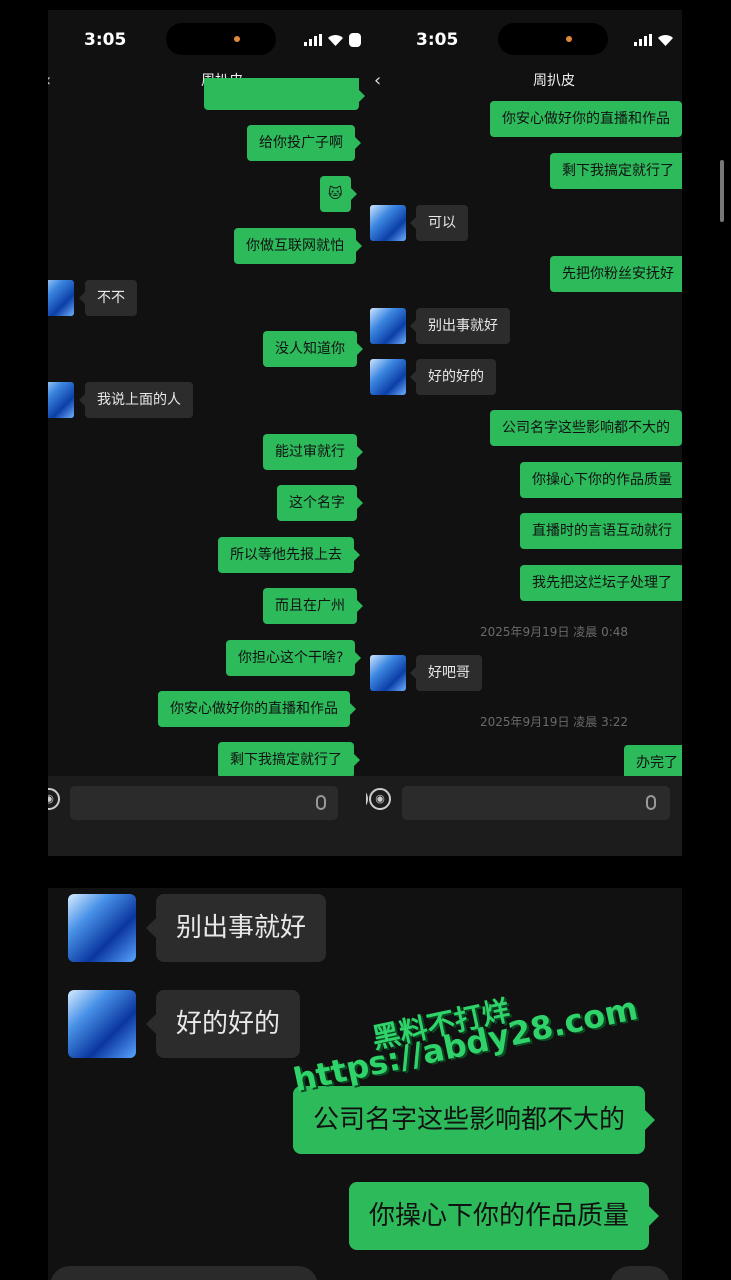  What do you see at coordinates (367, 799) in the screenshot?
I see `emoji-icon: ☺` at bounding box center [367, 799].